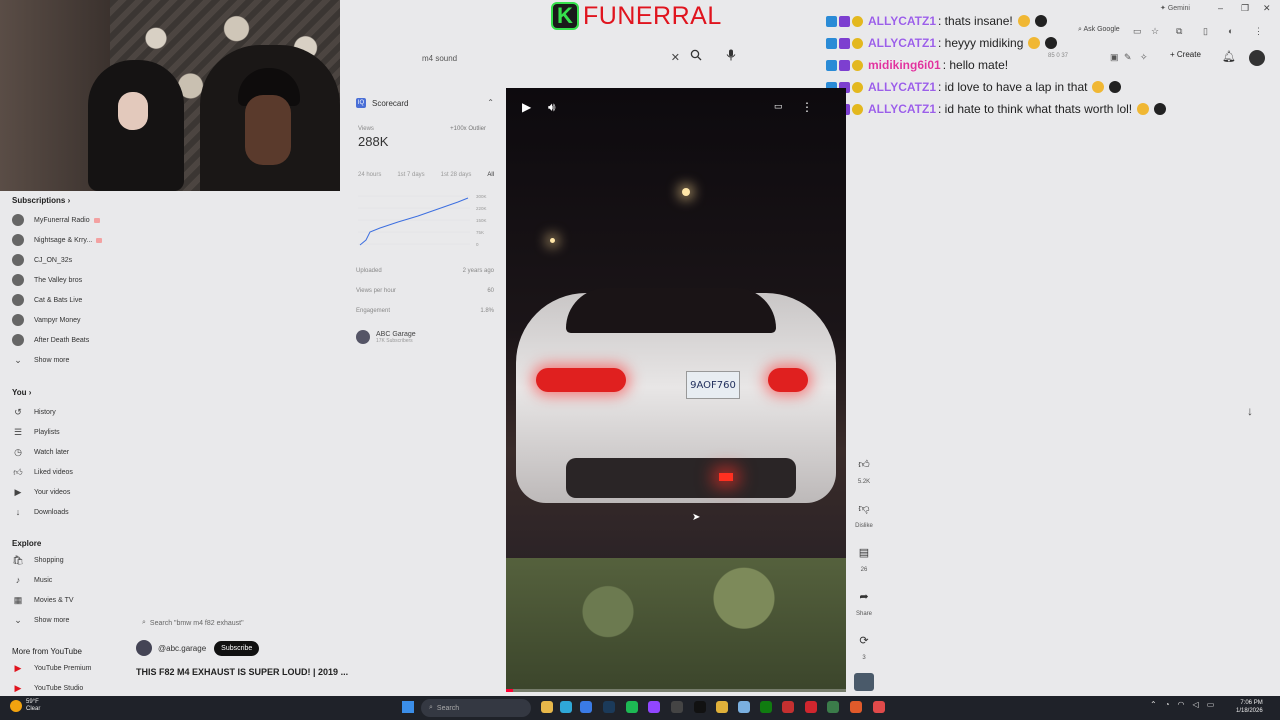 This screenshot has height=720, width=1280. Describe the element at coordinates (1249, 707) in the screenshot. I see `clock: 7:06 PM 1/18/2026` at that location.